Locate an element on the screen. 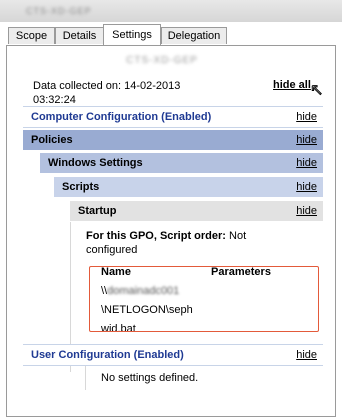  windows-settings-header: Windows Settings hide is located at coordinates (181, 163).